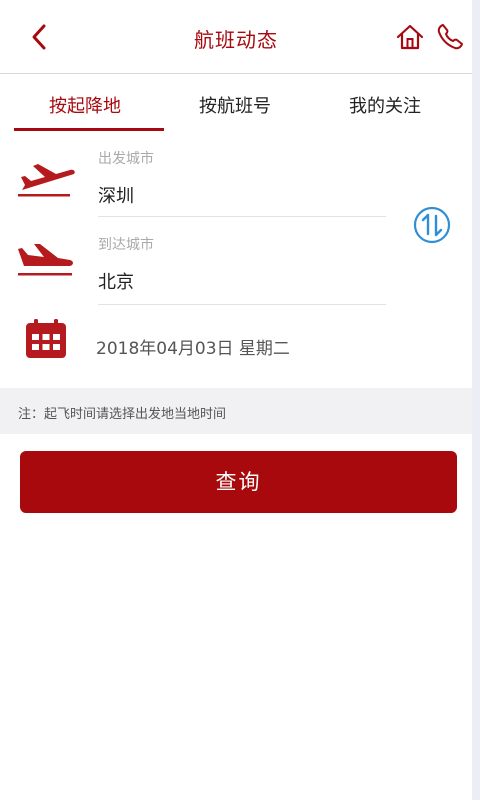 This screenshot has height=800, width=480. Describe the element at coordinates (46, 339) in the screenshot. I see `calendar-icon` at that location.